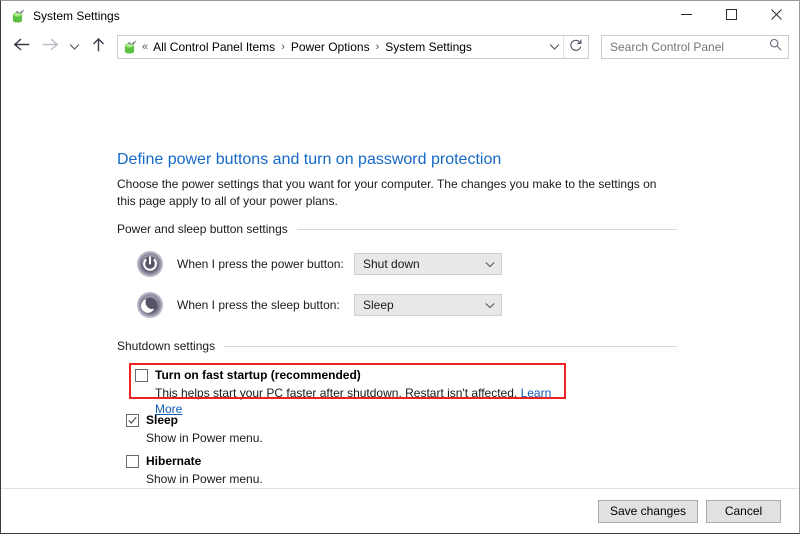 This screenshot has width=800, height=534. I want to click on refresh-button, so click(575, 47).